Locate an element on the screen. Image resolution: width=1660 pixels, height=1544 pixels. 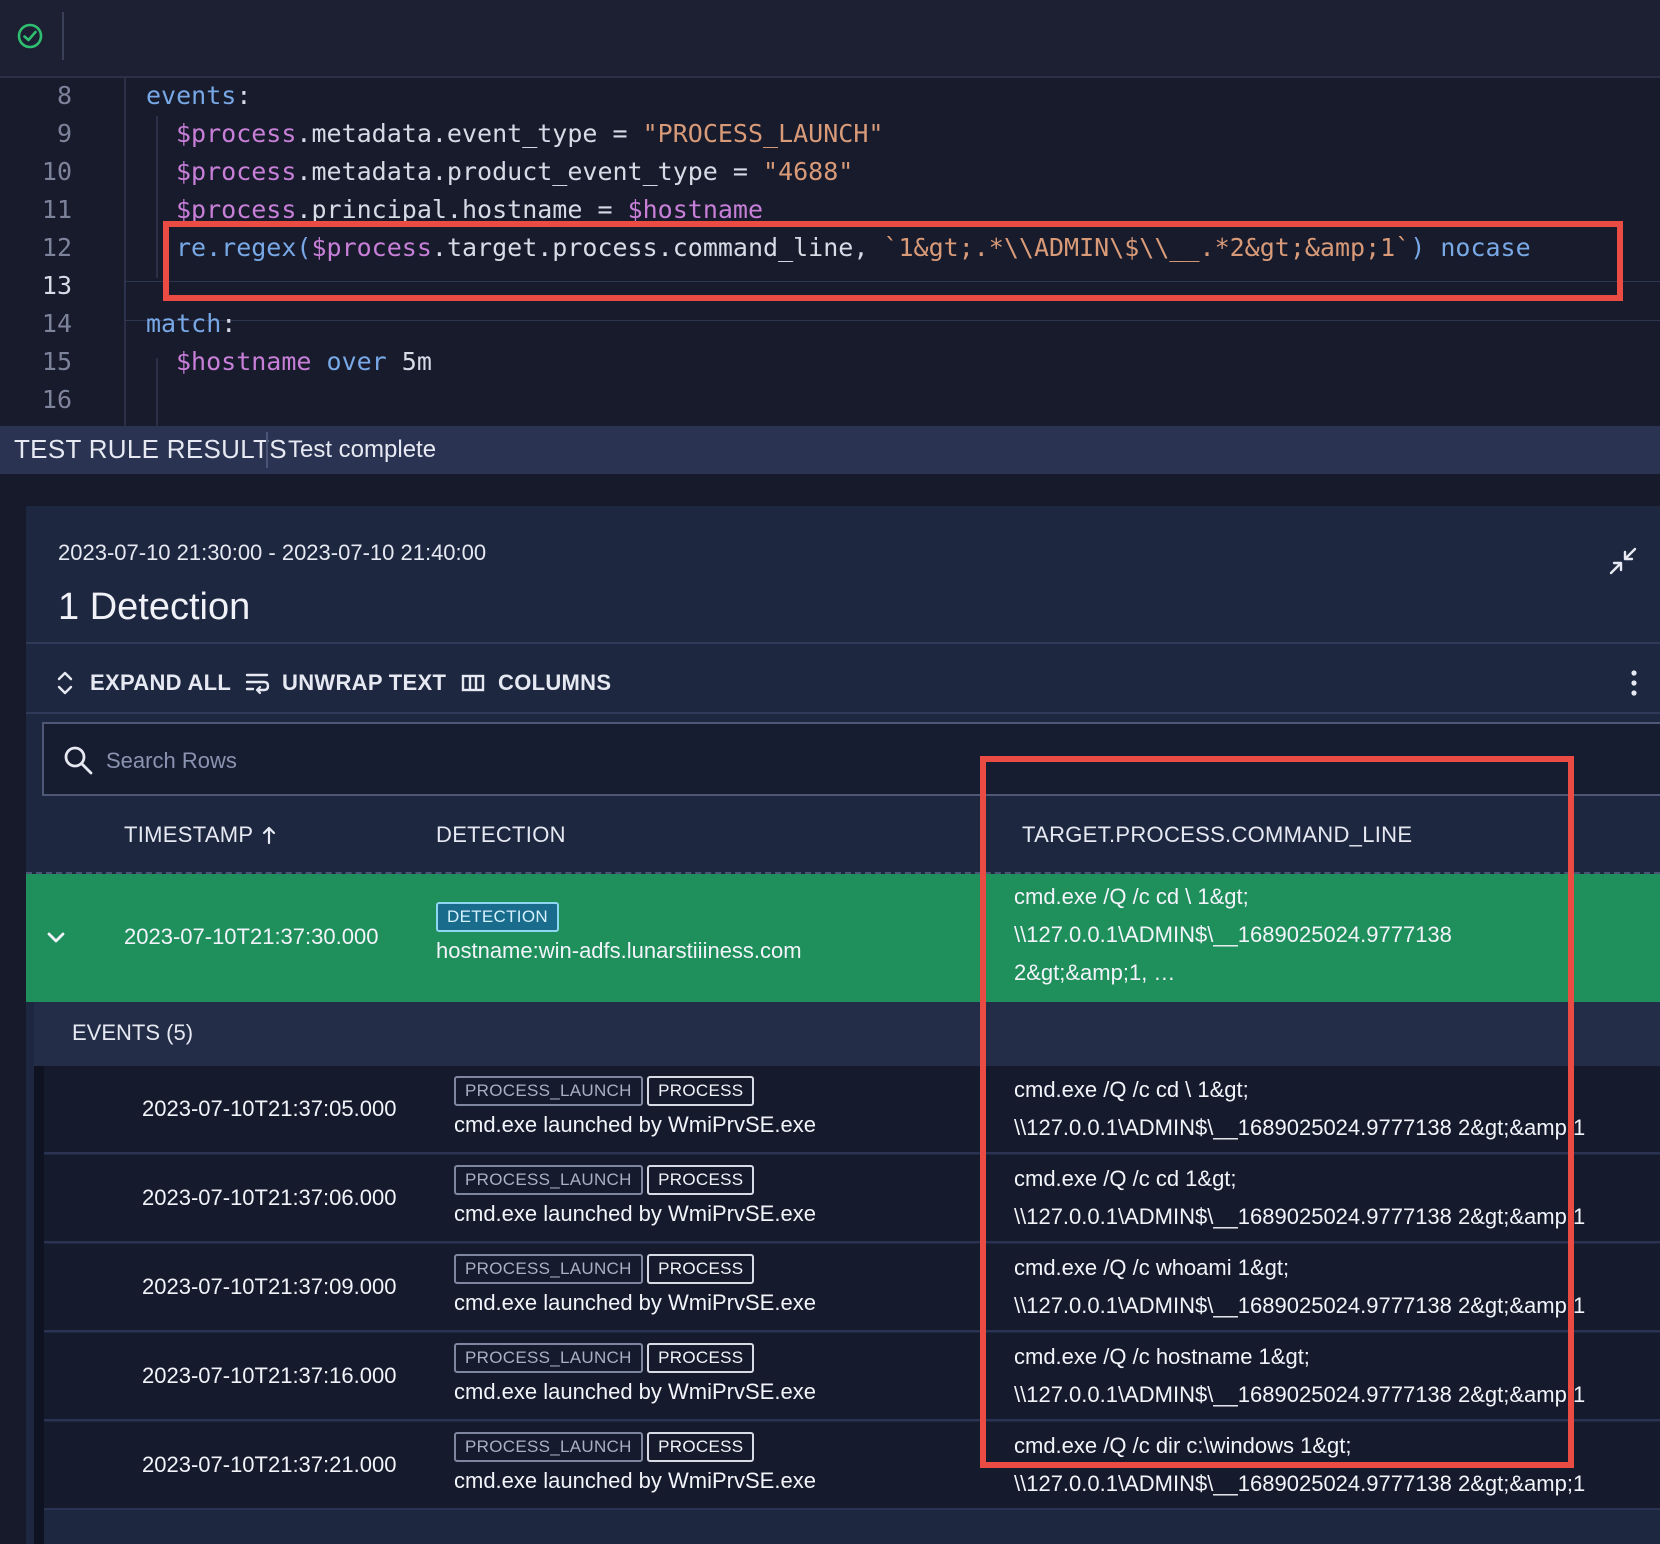
line-number: 13 is located at coordinates (56, 285).